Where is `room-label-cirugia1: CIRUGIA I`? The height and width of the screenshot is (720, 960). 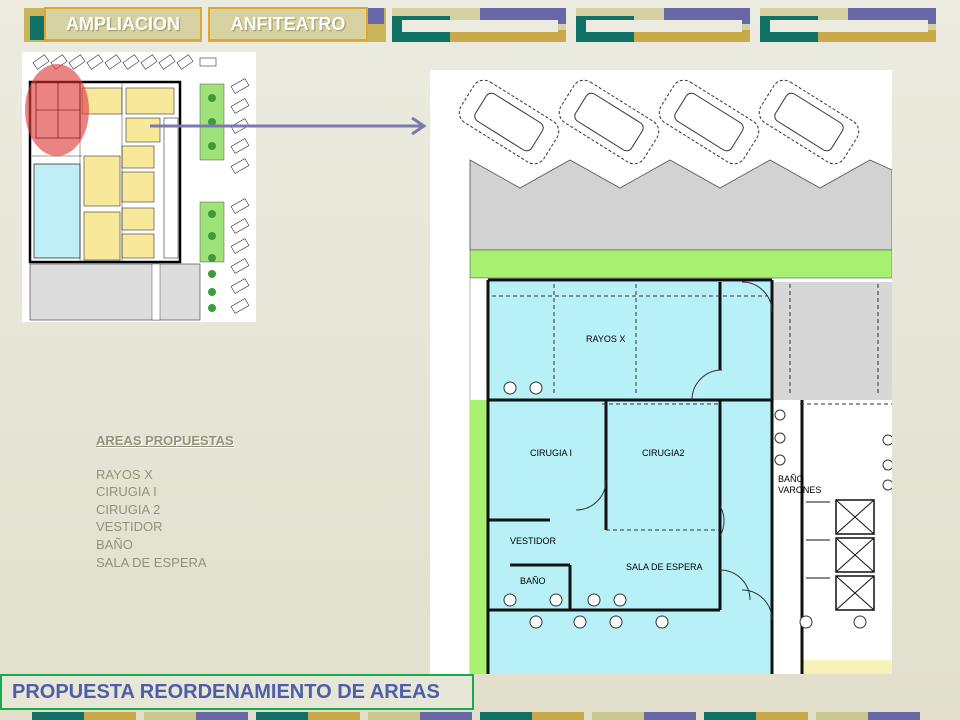
room-label-cirugia1: CIRUGIA I is located at coordinates (551, 453).